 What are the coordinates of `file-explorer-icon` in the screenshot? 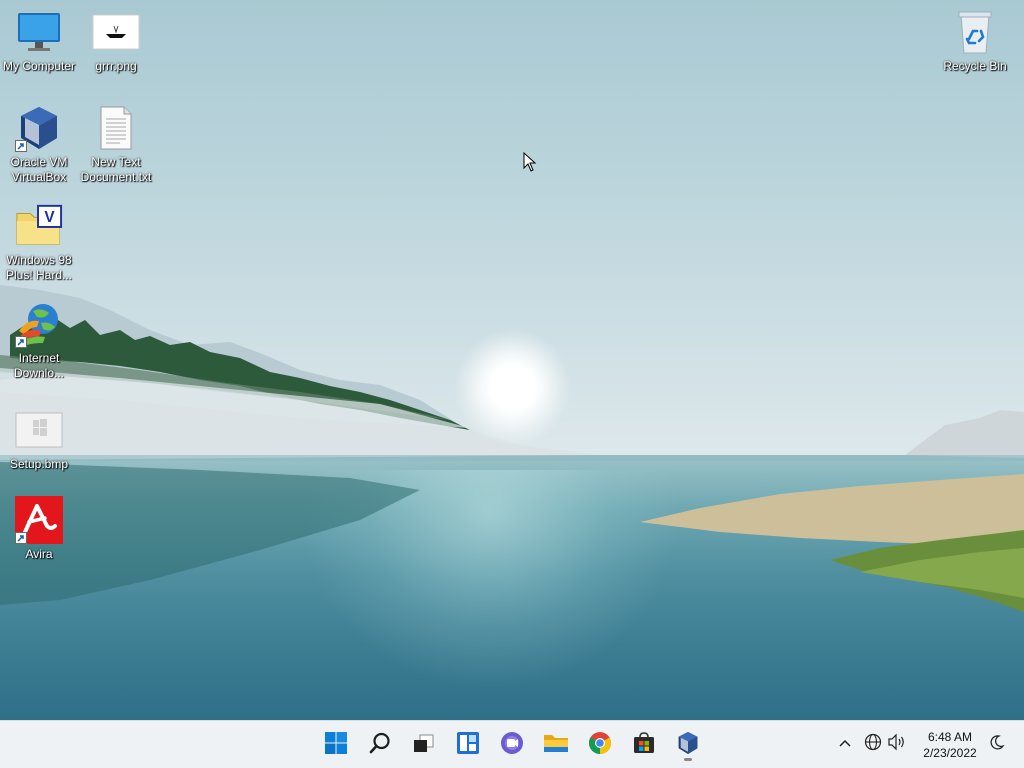 It's located at (556, 745).